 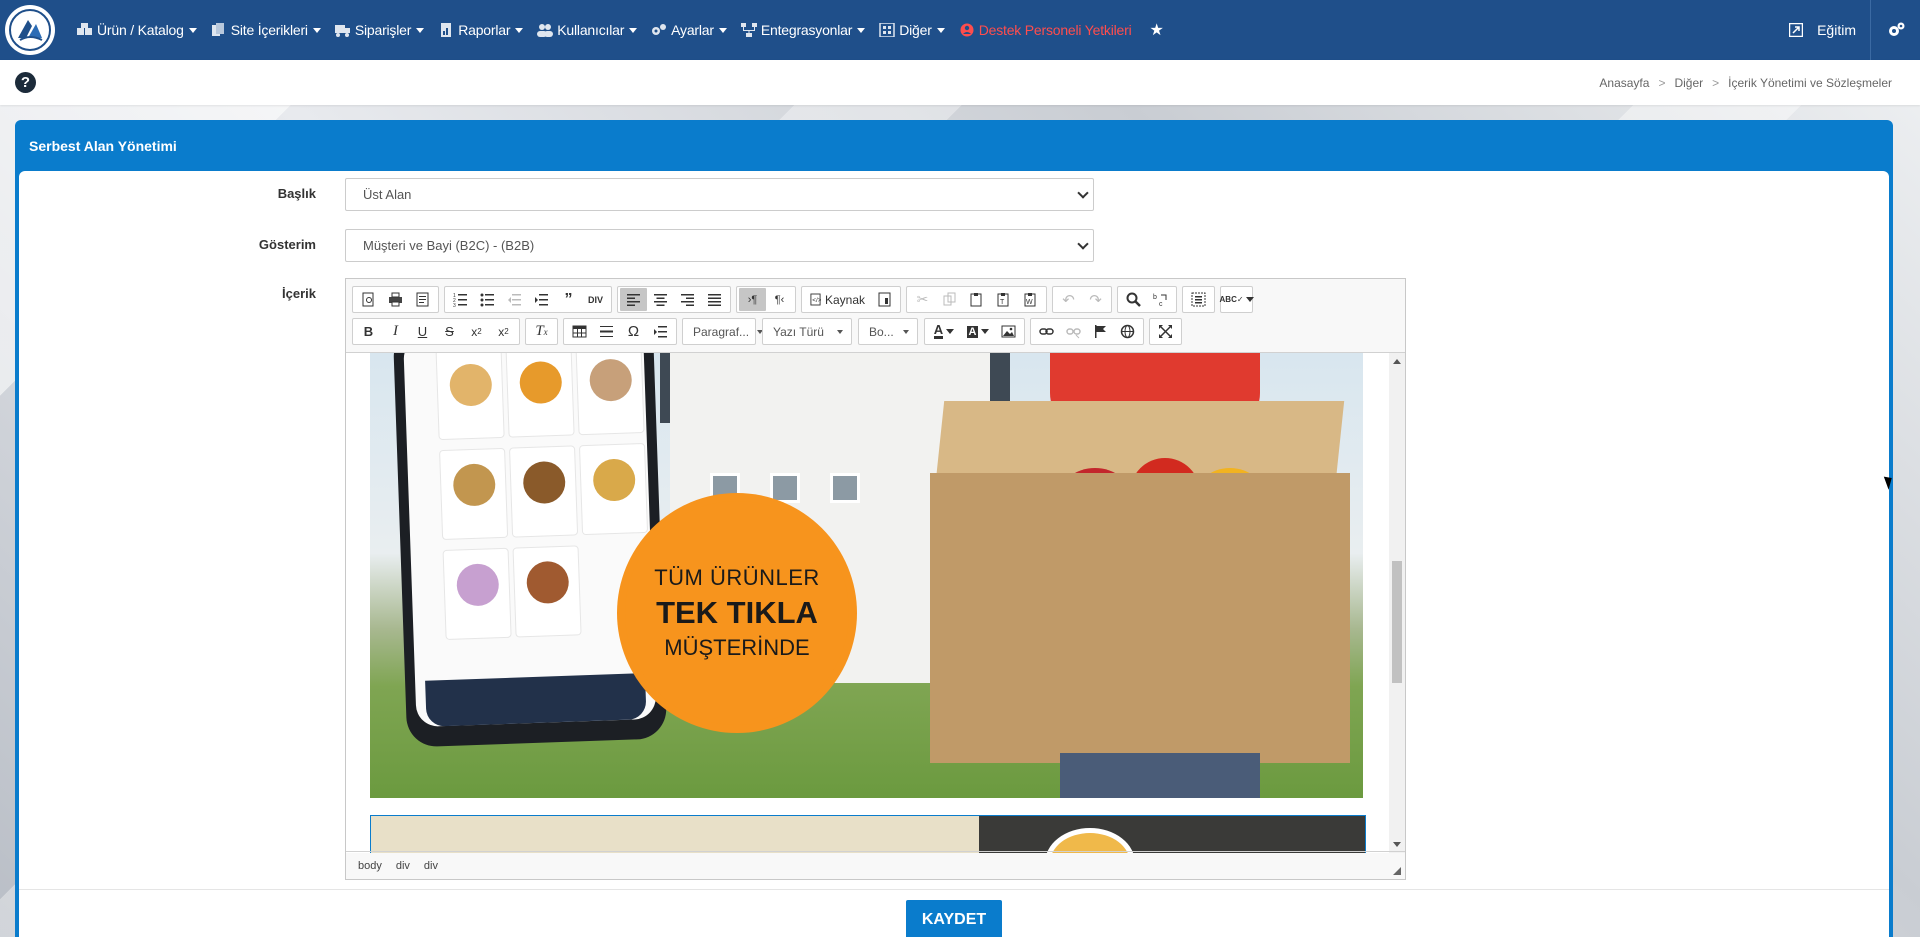 I want to click on font-family-combo: Yazı Türü, so click(x=807, y=331).